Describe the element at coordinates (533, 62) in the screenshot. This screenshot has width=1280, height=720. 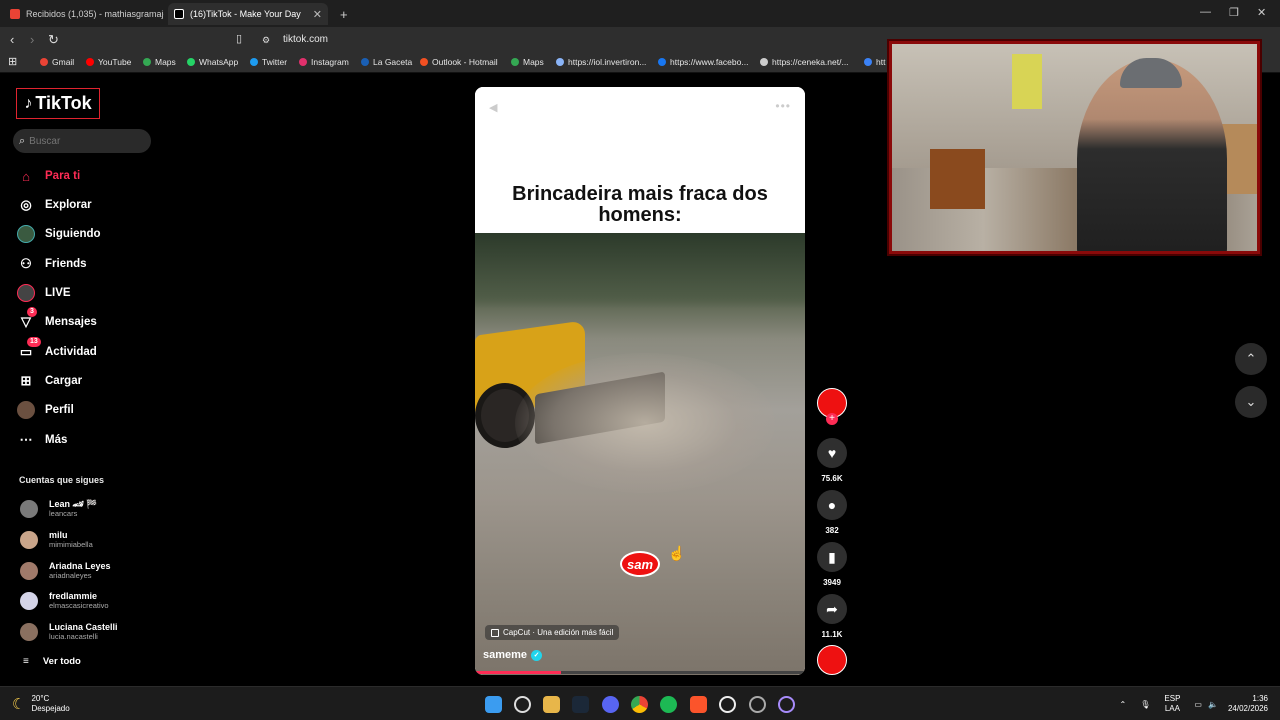
I see `bookmark-label: Maps` at that location.